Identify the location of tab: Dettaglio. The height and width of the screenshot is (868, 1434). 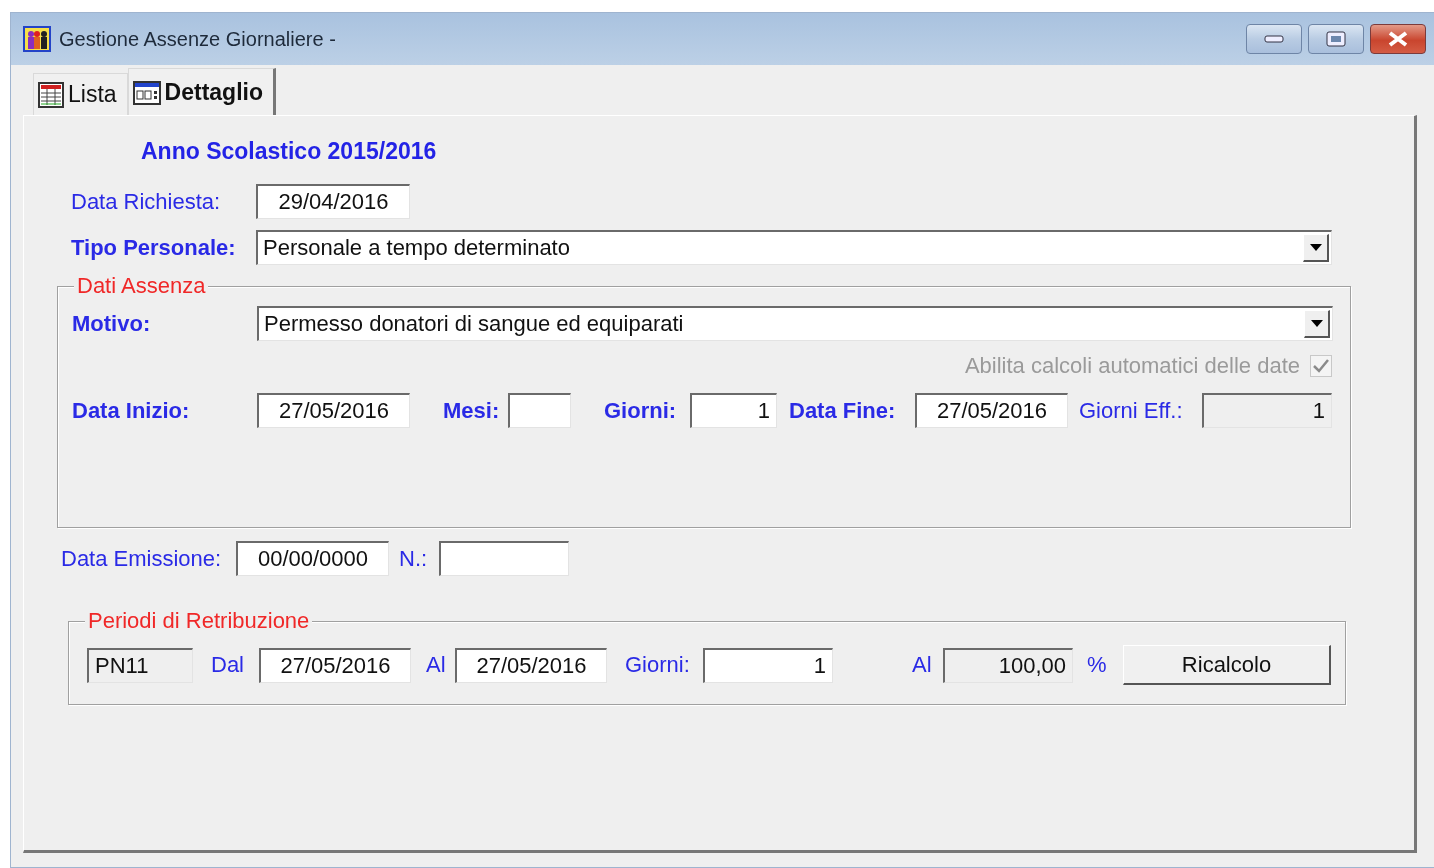
(201, 92).